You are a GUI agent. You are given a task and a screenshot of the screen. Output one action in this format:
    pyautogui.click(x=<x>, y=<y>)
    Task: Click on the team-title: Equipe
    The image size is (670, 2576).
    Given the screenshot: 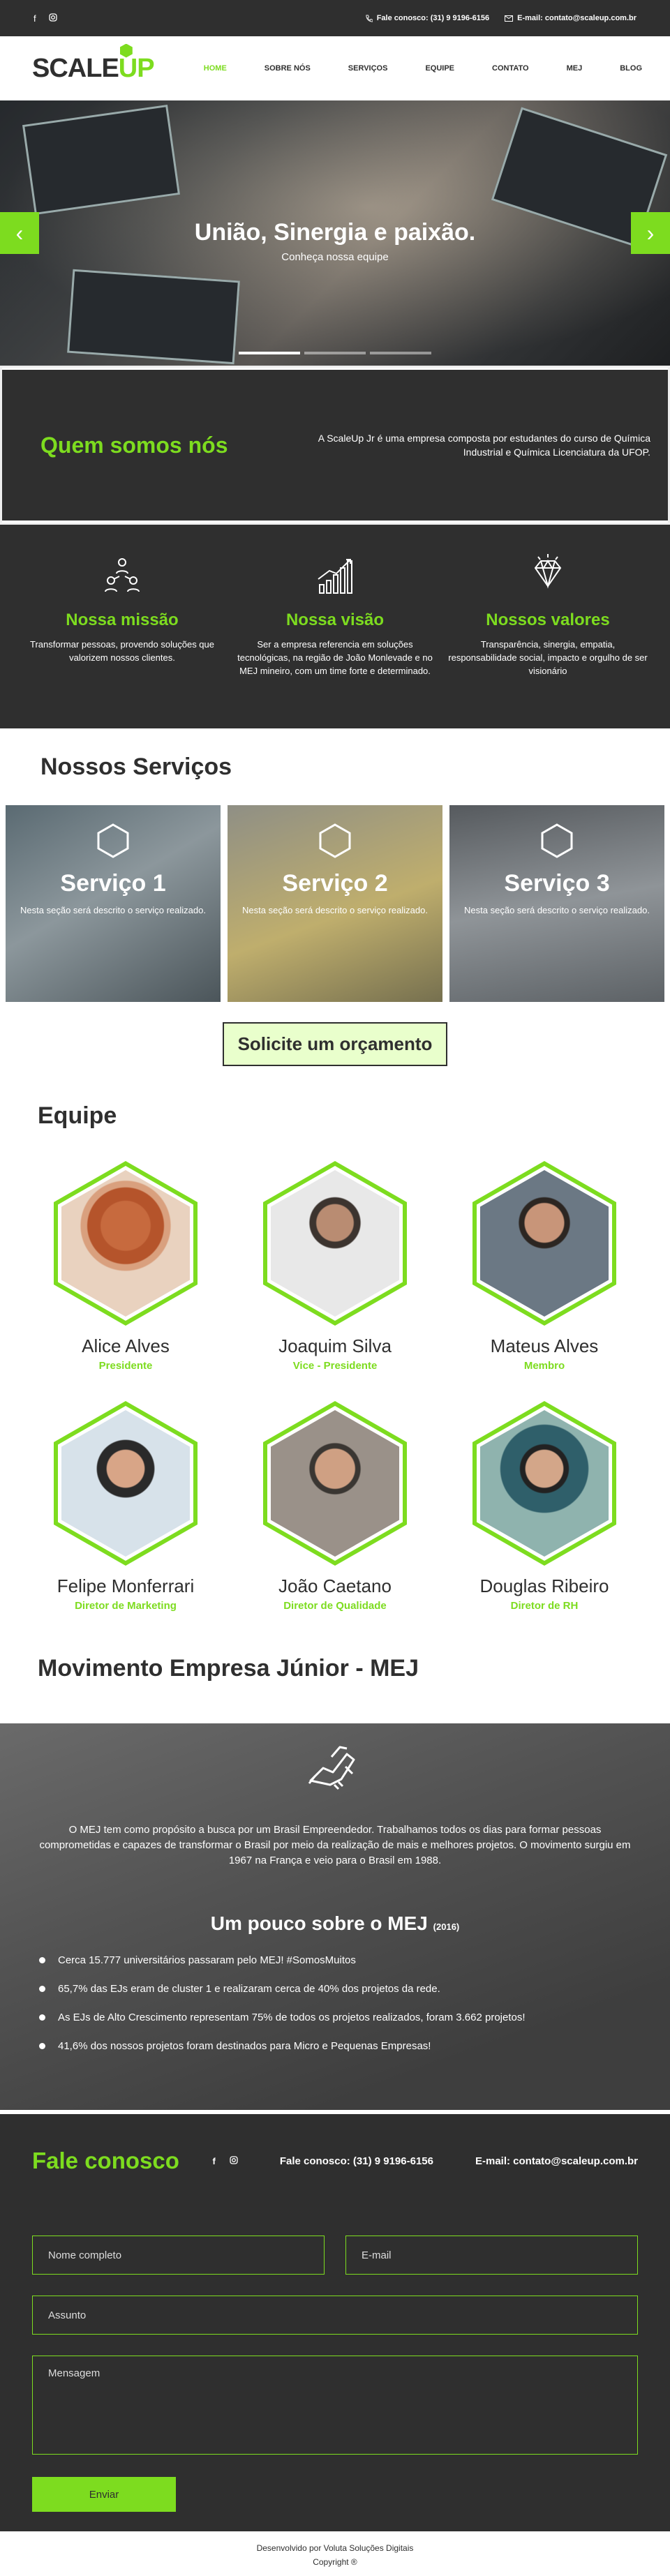 What is the action you would take?
    pyautogui.click(x=77, y=1115)
    